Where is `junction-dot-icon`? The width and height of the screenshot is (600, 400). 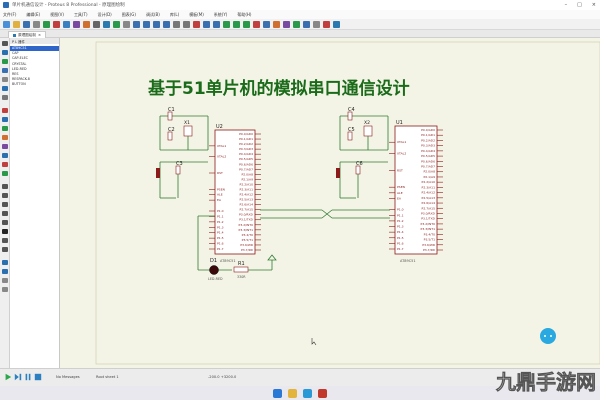
junction-dot-icon is located at coordinates (5, 61).